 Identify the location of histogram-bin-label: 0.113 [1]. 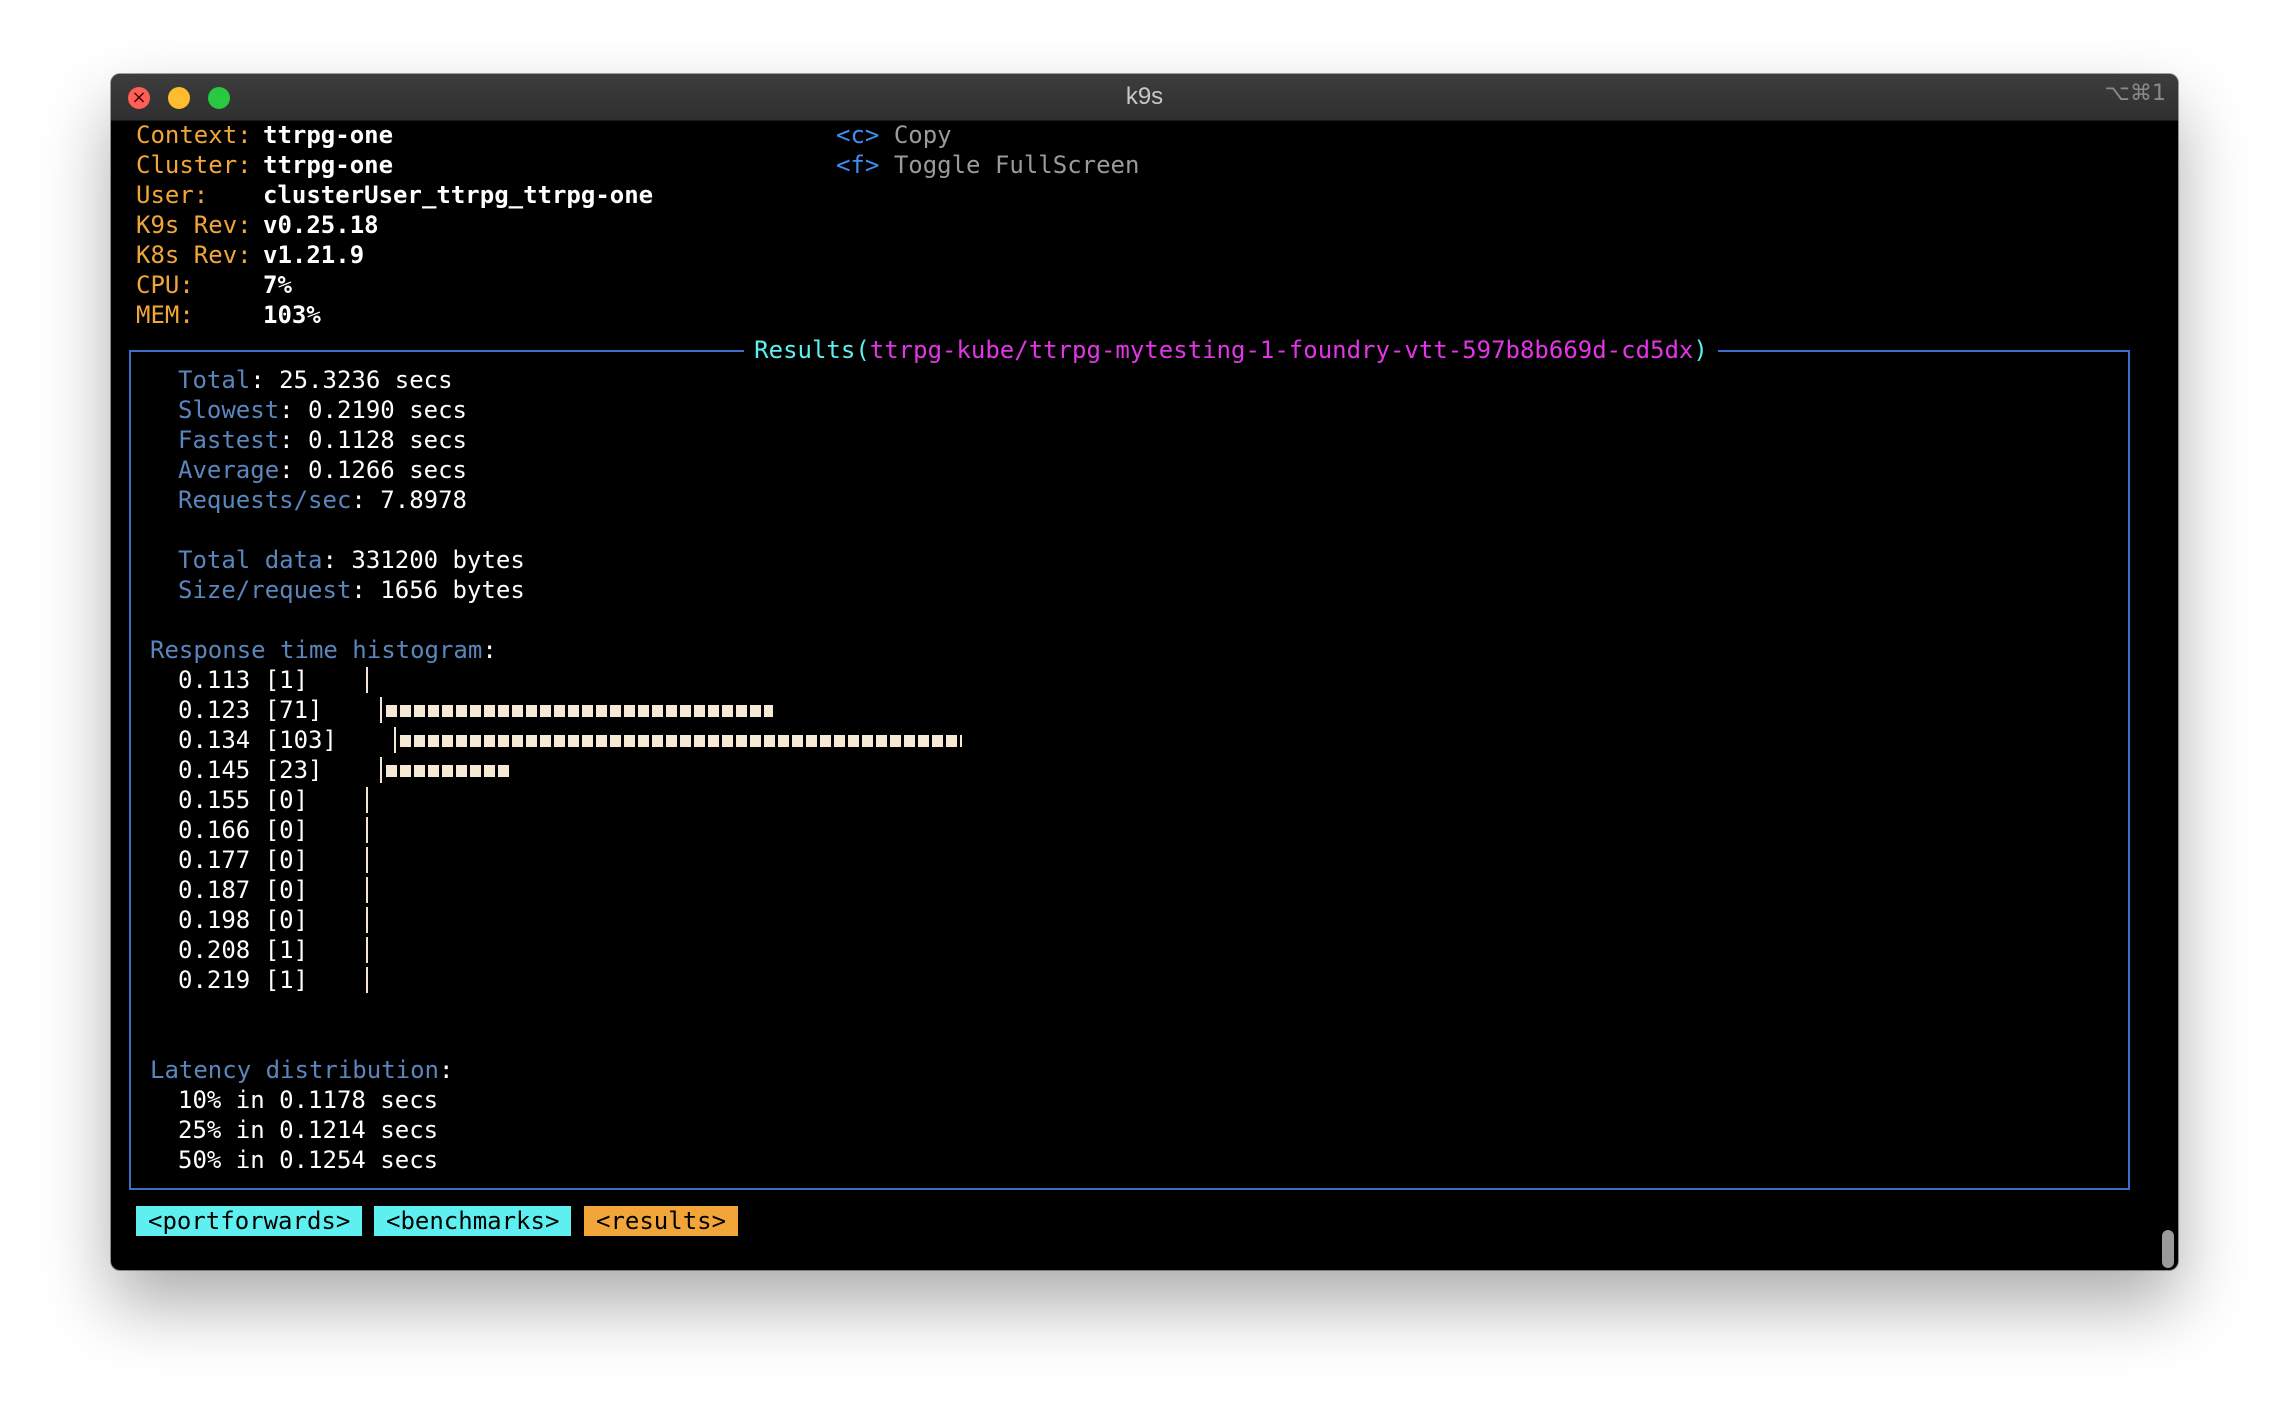
(243, 680).